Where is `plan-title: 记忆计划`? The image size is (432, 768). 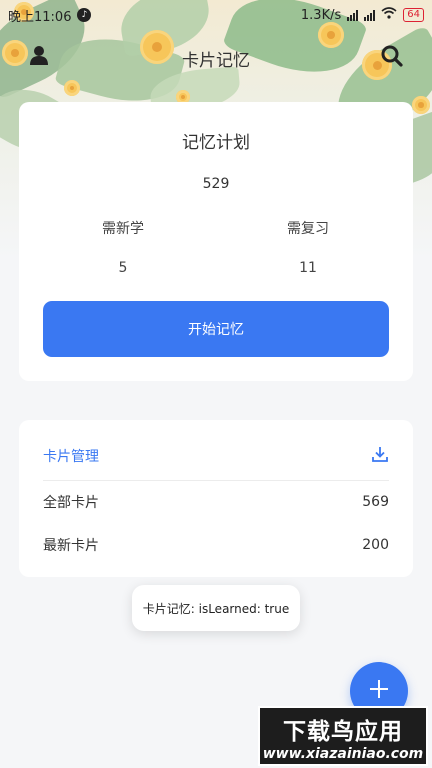
plan-title: 记忆计划 is located at coordinates (216, 143).